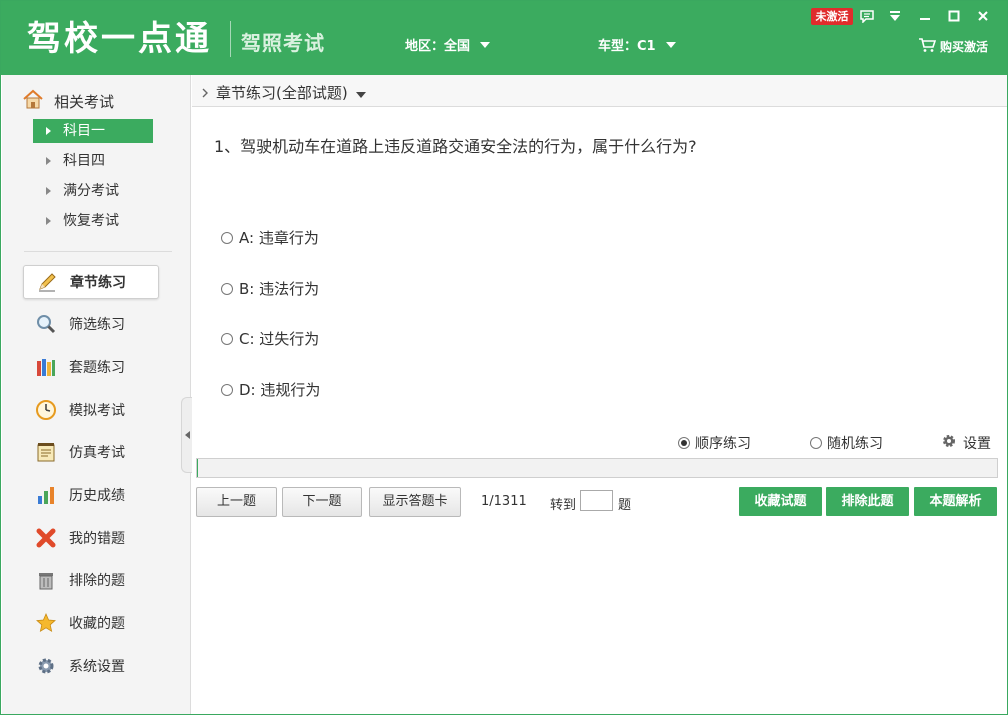  Describe the element at coordinates (46, 324) in the screenshot. I see `magnifier-icon` at that location.